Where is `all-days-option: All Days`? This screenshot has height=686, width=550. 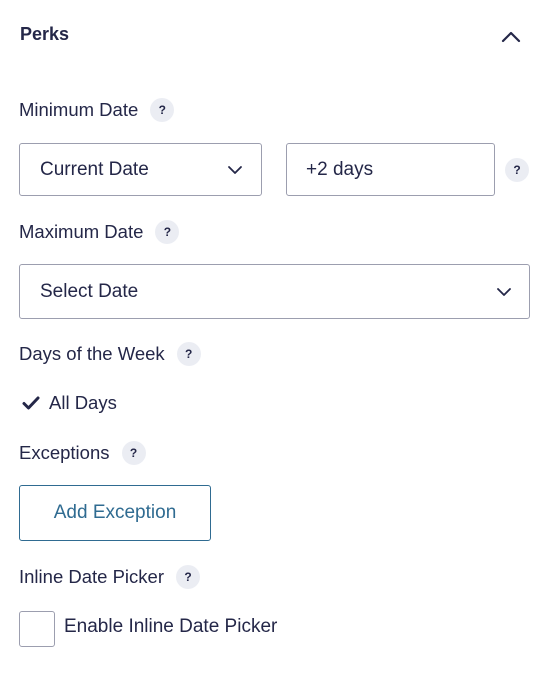 all-days-option: All Days is located at coordinates (69, 403).